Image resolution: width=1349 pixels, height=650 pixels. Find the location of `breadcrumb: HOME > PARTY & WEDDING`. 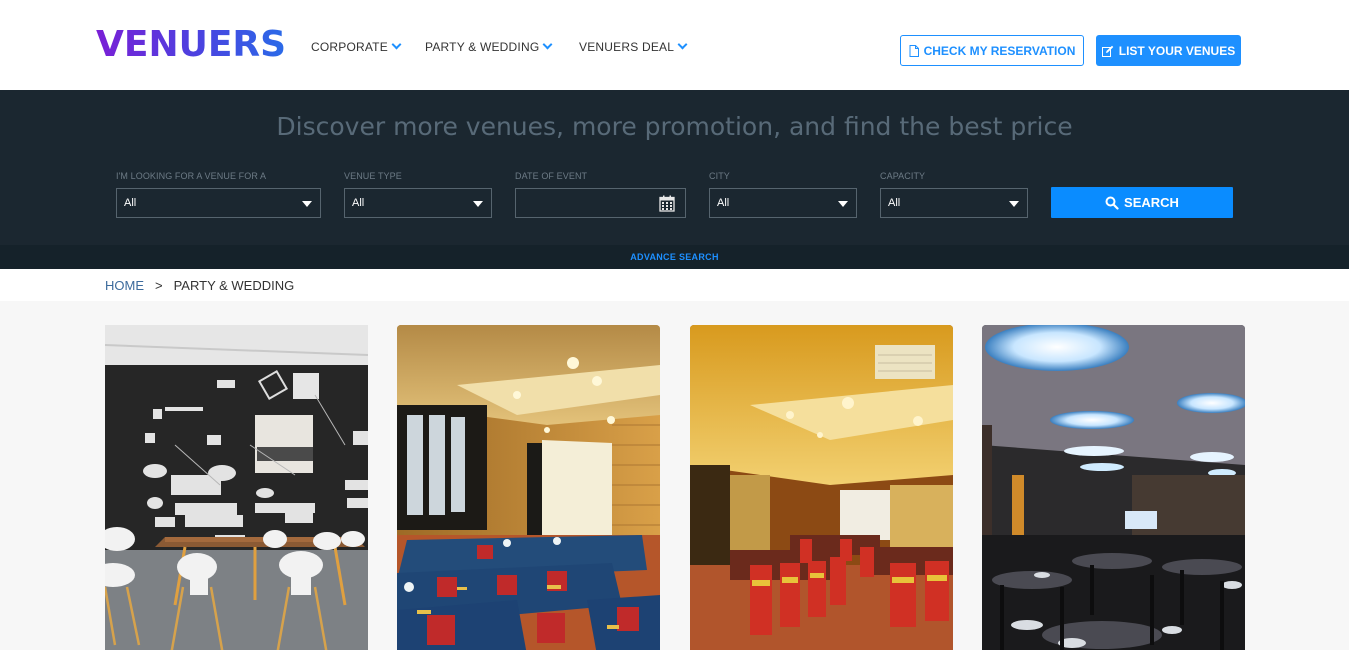

breadcrumb: HOME > PARTY & WEDDING is located at coordinates (199, 285).